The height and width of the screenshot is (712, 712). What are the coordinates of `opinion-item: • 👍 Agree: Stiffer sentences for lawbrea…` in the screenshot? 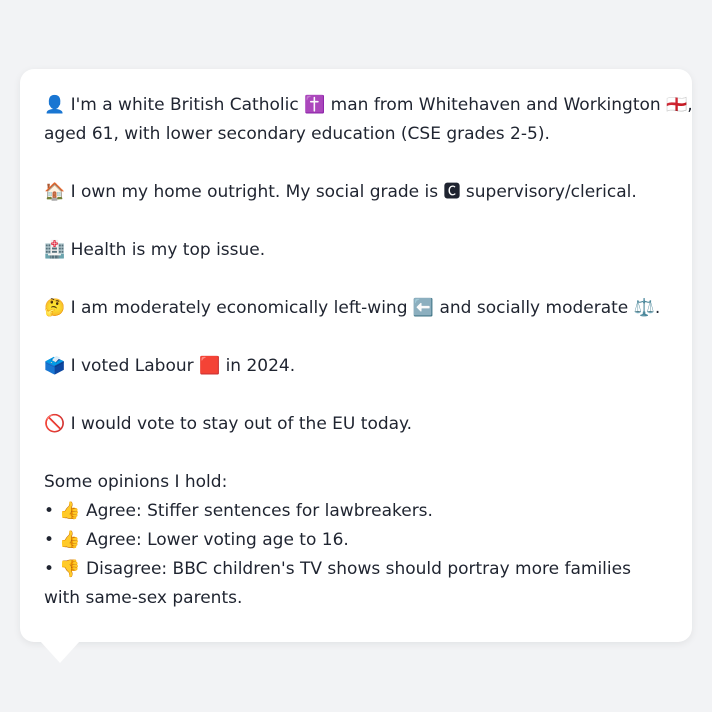 It's located at (238, 511).